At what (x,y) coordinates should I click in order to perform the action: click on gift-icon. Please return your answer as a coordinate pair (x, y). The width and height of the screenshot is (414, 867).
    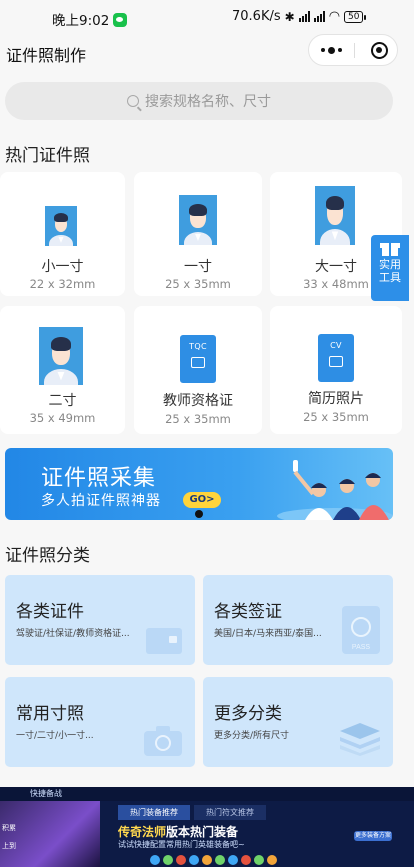
    Looking at the image, I should click on (390, 248).